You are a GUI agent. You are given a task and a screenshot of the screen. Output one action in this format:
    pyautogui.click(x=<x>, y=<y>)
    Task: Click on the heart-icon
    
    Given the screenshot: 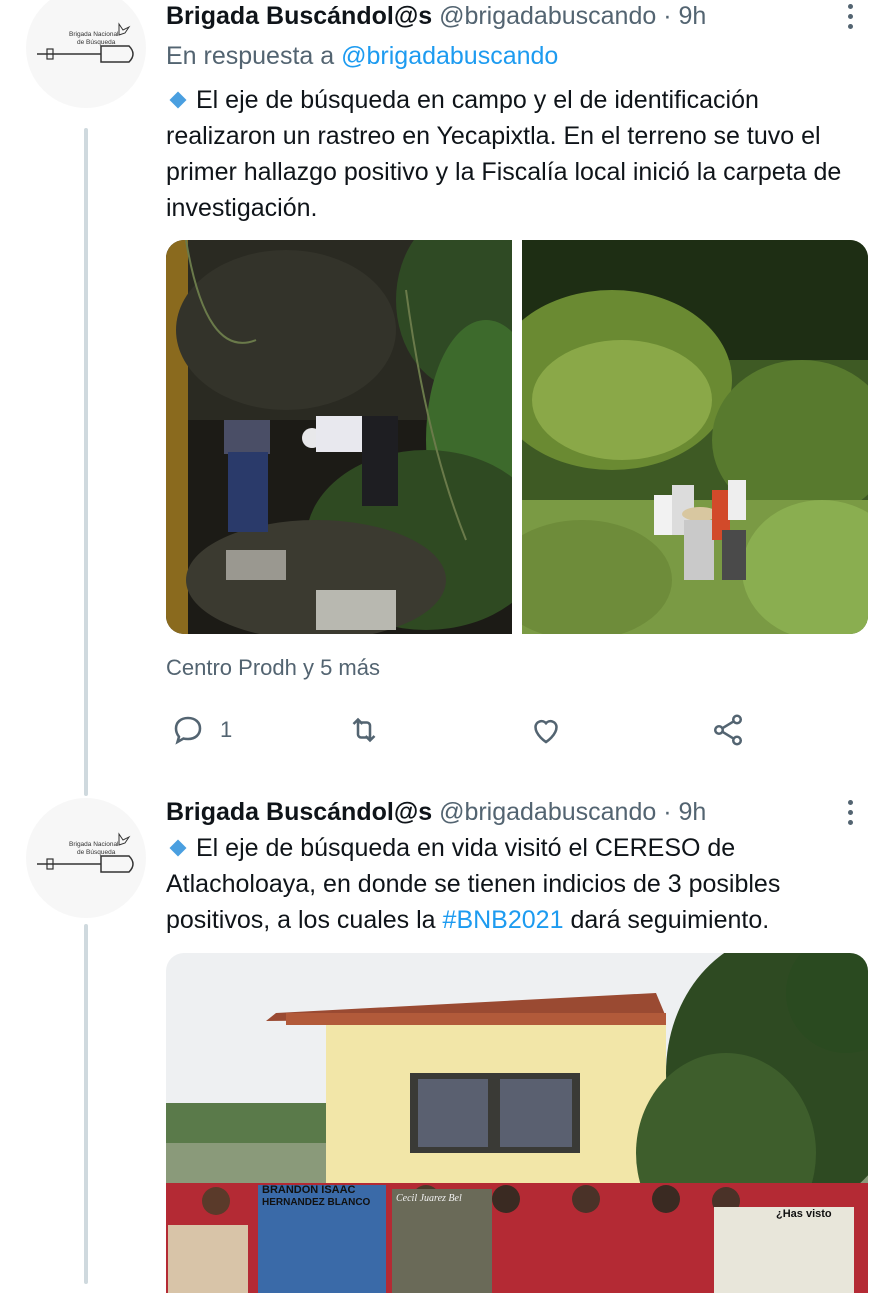 What is the action you would take?
    pyautogui.click(x=546, y=731)
    